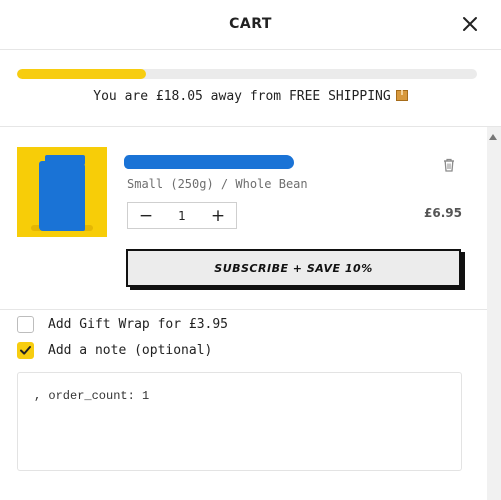 The image size is (501, 500). I want to click on note-option: Add a note (optional), so click(114, 350).